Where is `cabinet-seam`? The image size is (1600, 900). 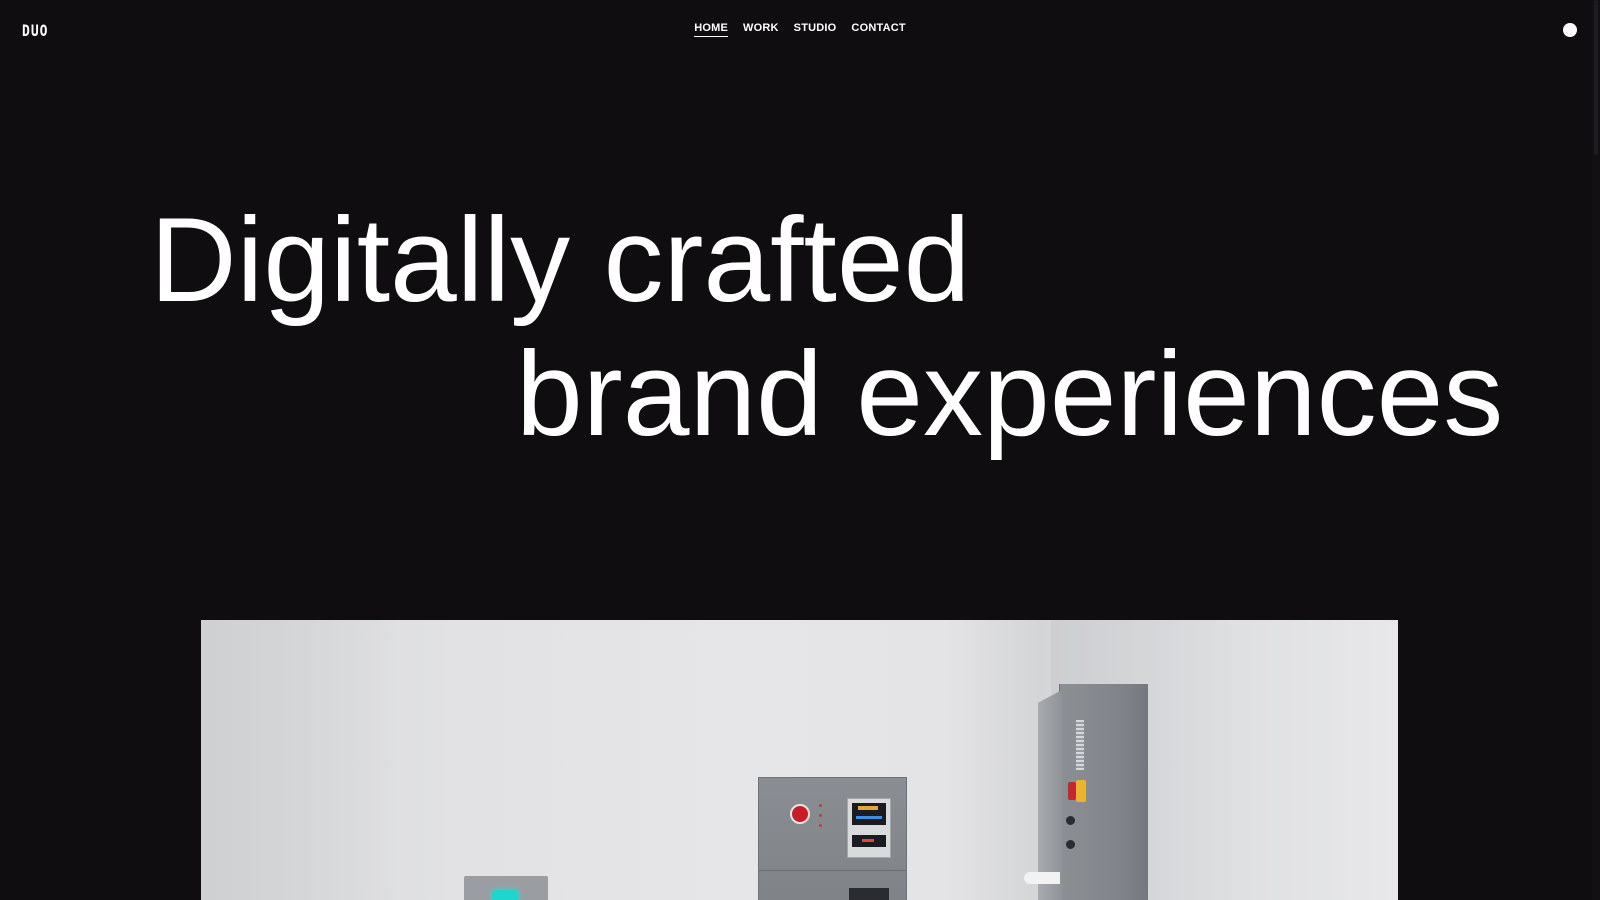 cabinet-seam is located at coordinates (832, 870).